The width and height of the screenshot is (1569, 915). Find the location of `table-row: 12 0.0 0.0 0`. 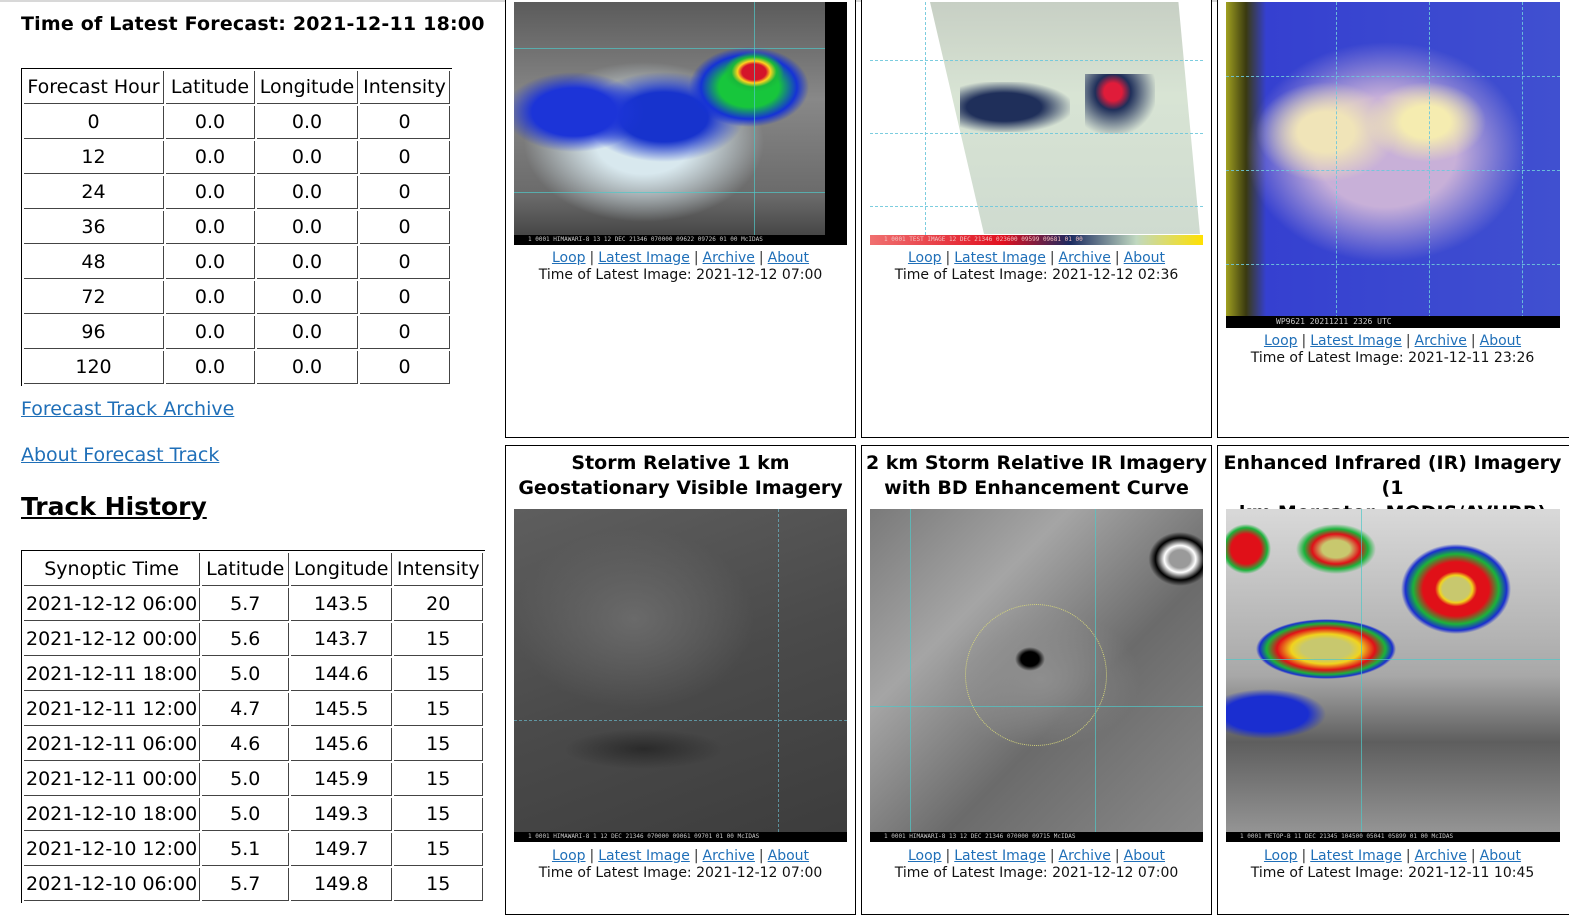

table-row: 12 0.0 0.0 0 is located at coordinates (237, 157).